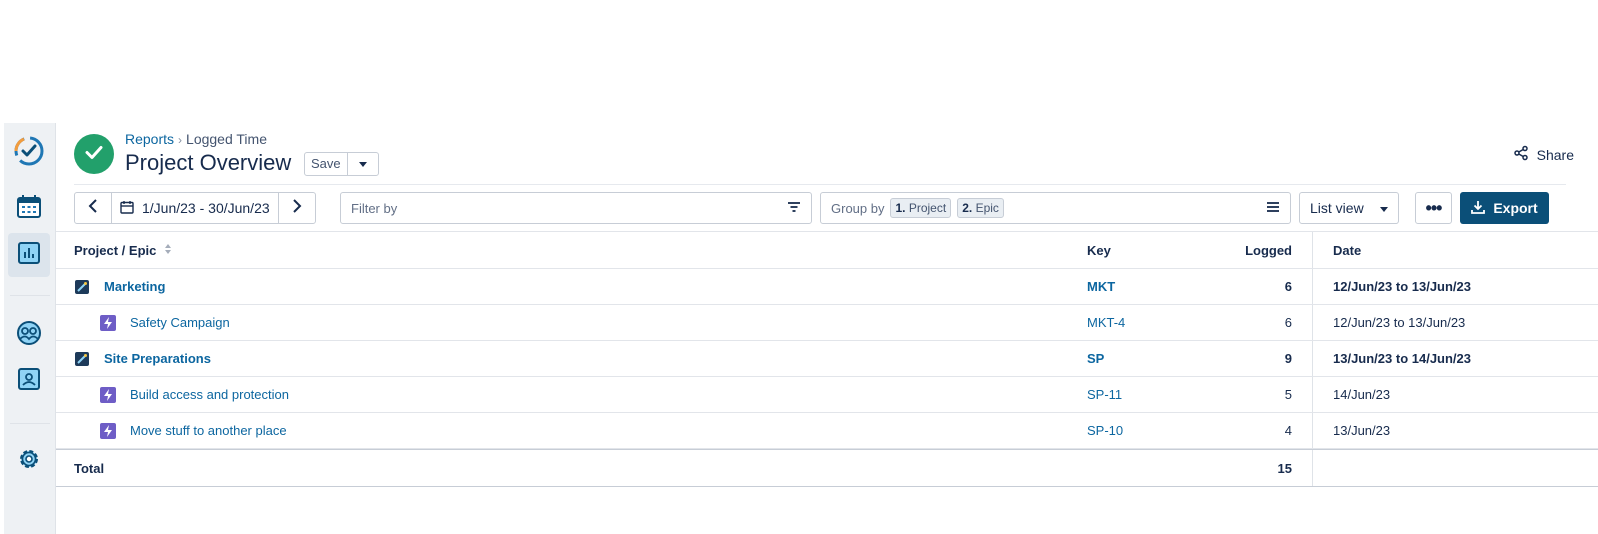  I want to click on row-project-name: Site Preparations, so click(157, 358).